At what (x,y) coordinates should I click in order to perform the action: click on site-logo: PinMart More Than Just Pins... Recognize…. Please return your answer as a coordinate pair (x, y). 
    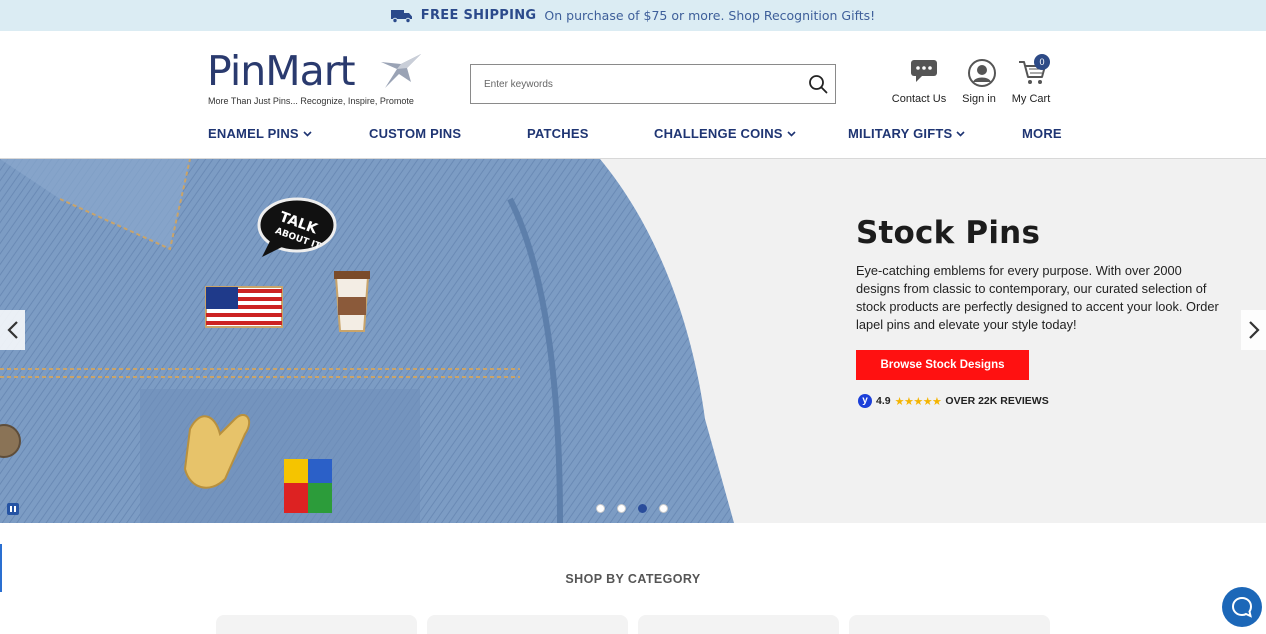
    Looking at the image, I should click on (317, 78).